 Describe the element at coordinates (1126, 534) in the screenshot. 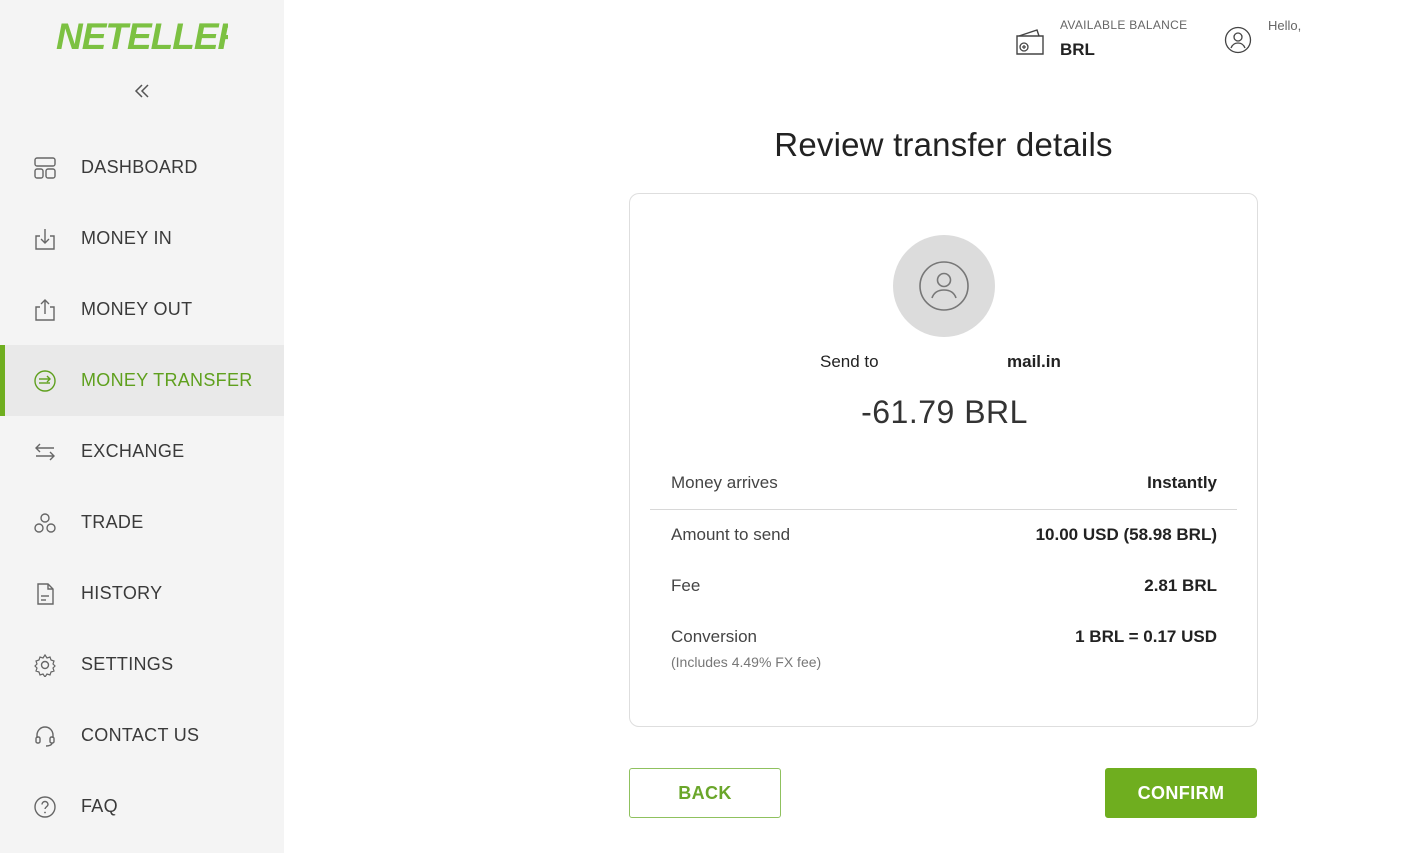

I see `detail-value: 10.00 USD (58.98 BRL)` at that location.